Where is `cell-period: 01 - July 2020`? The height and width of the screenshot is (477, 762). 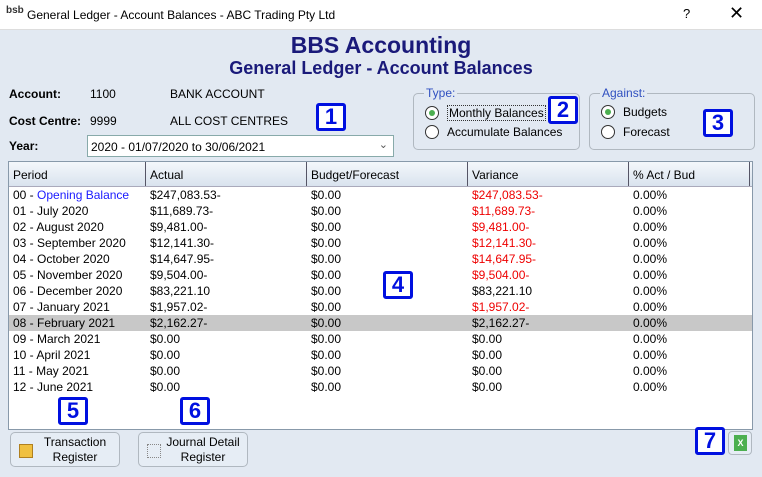 cell-period: 01 - July 2020 is located at coordinates (51, 211).